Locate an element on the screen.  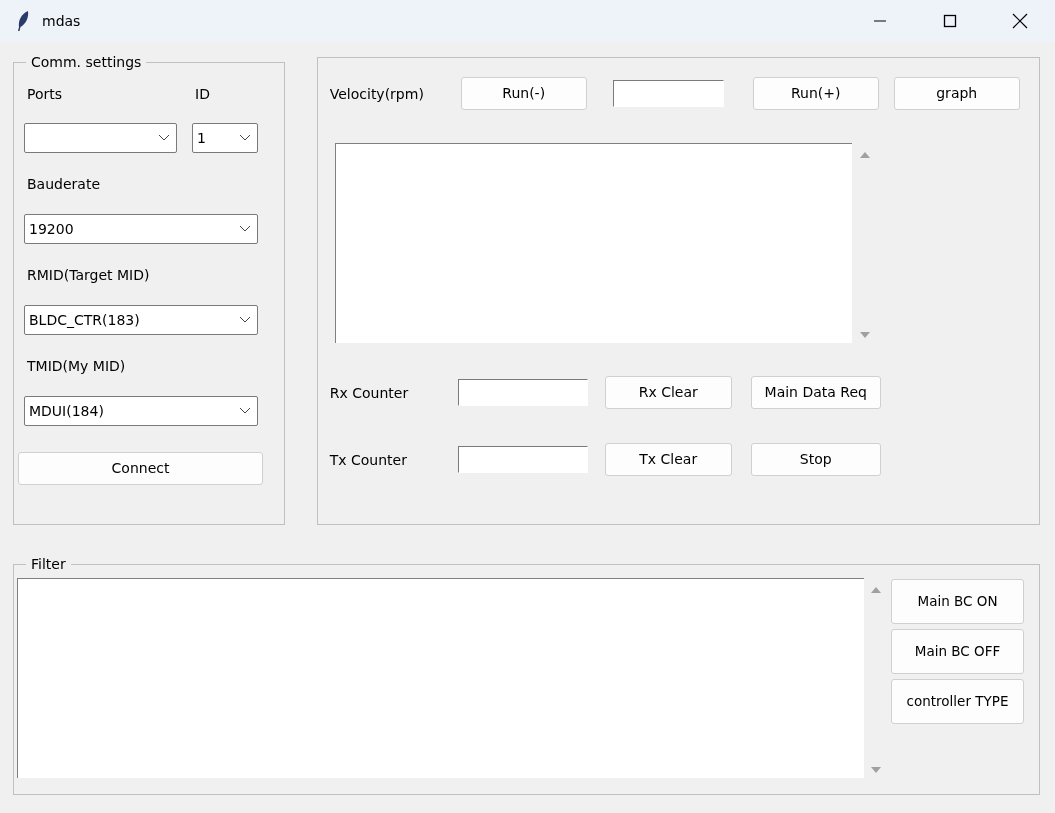
filter-action-button: Main BC ON is located at coordinates (957, 601).